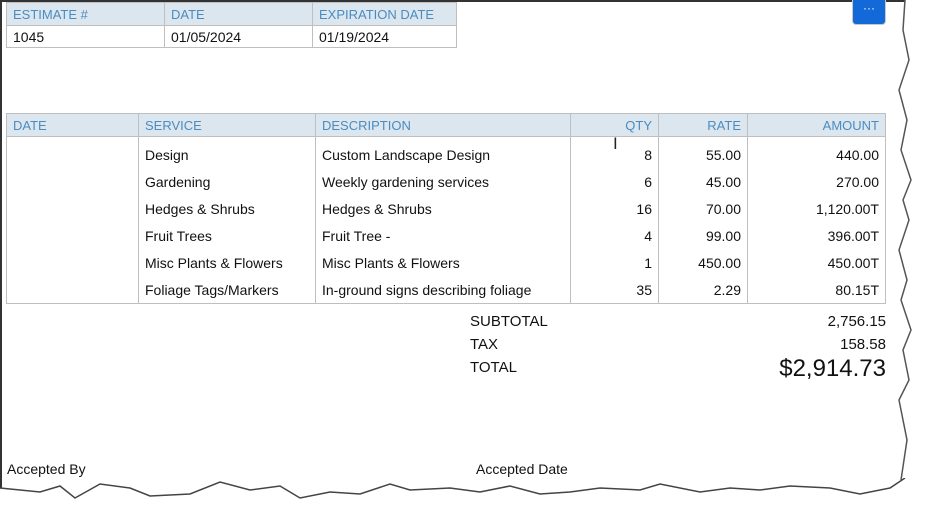 This screenshot has height=529, width=944. Describe the element at coordinates (443, 235) in the screenshot. I see `cell-description: Fruit Tree -` at that location.